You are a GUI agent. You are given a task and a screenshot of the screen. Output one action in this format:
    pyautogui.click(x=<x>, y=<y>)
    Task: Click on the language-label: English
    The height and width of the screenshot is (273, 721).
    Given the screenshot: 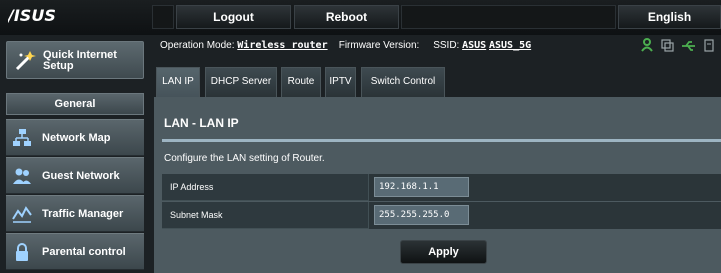 What is the action you would take?
    pyautogui.click(x=669, y=17)
    